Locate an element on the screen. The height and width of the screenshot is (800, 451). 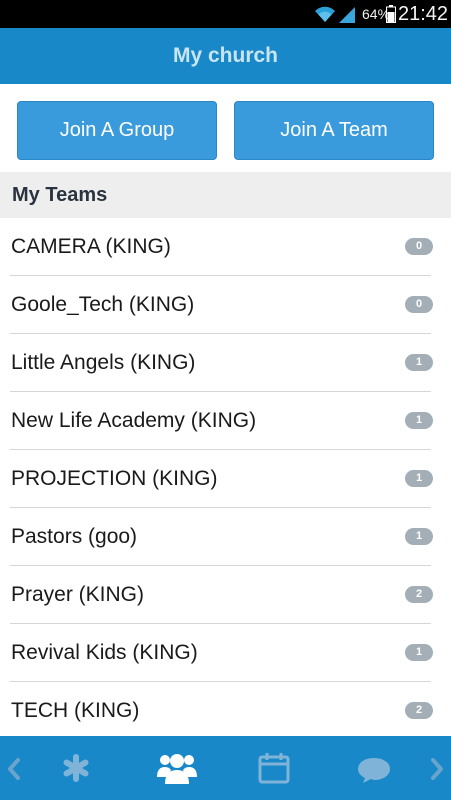
app-header: My church is located at coordinates (225, 56).